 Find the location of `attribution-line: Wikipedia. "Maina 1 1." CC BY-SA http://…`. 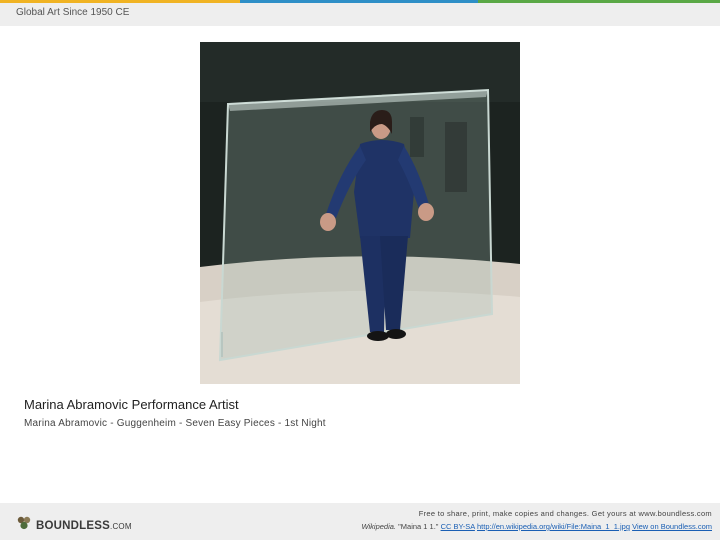

attribution-line: Wikipedia. "Maina 1 1." CC BY-SA http://… is located at coordinates (536, 526).